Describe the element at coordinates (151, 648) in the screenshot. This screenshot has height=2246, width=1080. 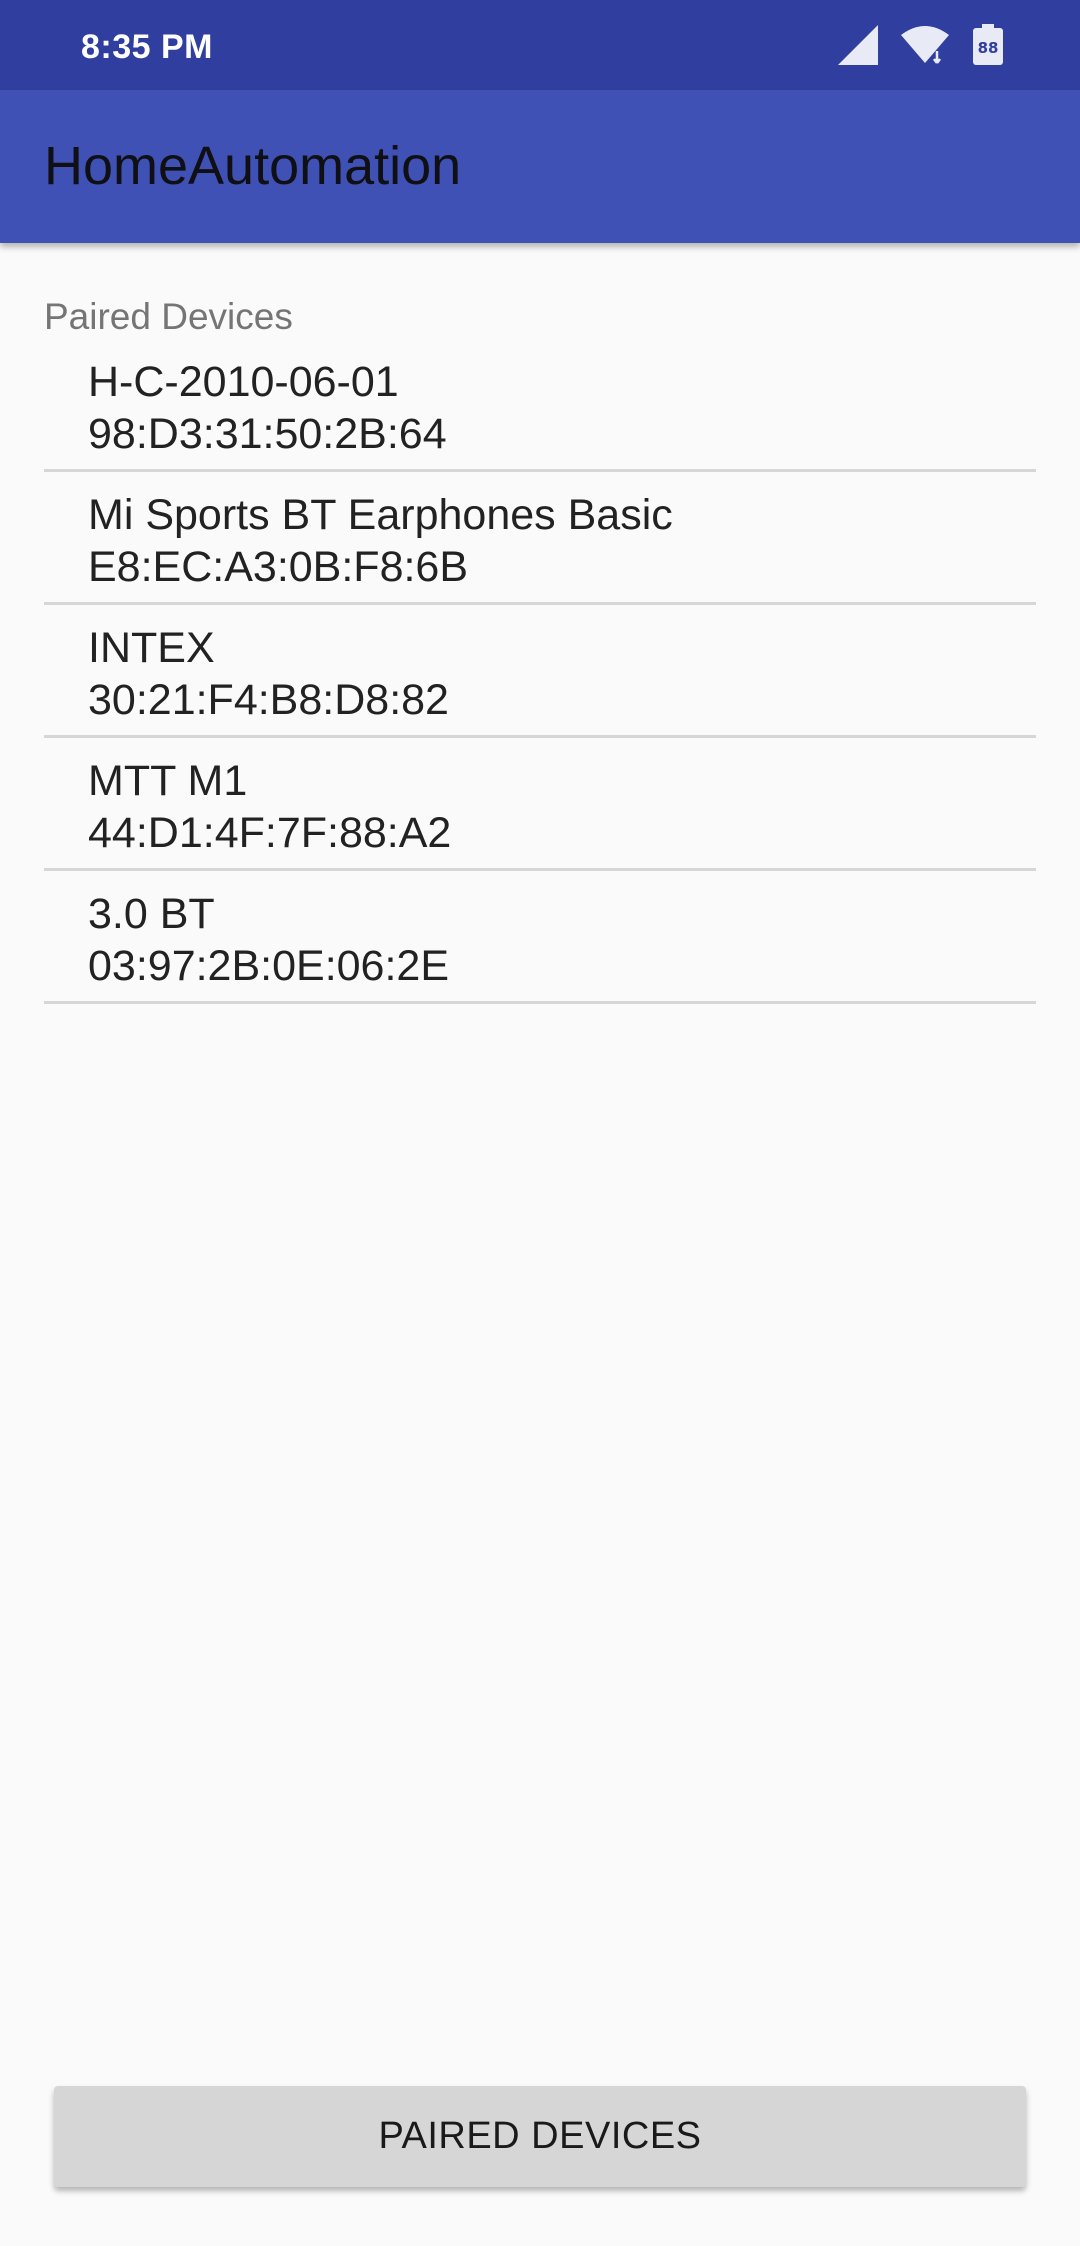
I see `device-name: INTEX` at that location.